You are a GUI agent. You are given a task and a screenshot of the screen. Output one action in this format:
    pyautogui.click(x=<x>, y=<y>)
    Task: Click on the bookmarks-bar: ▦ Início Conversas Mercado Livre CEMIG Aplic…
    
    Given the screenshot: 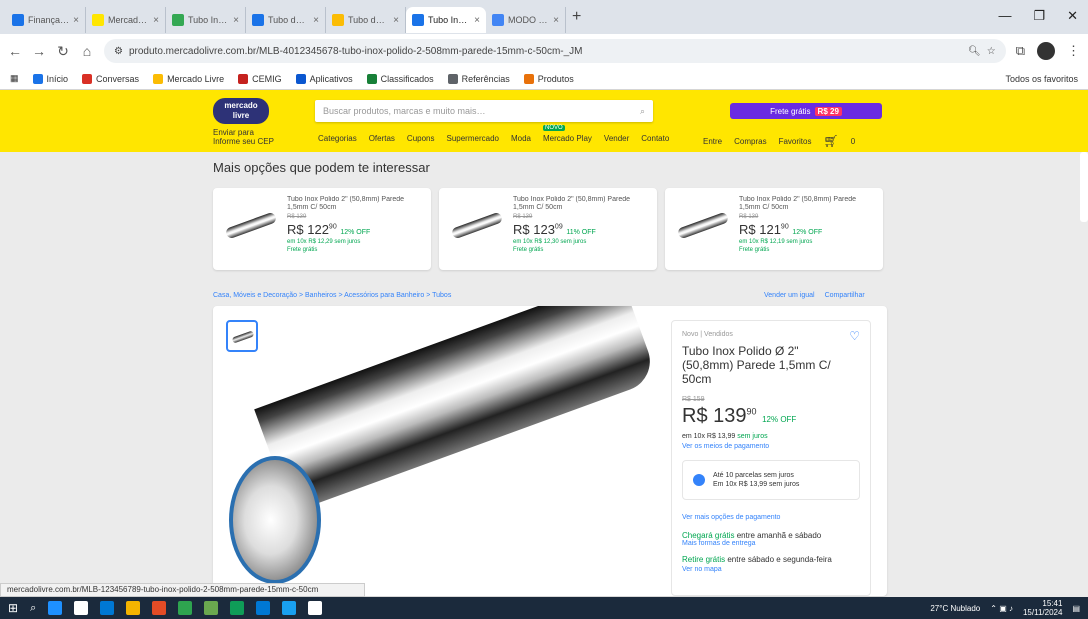 What is the action you would take?
    pyautogui.click(x=544, y=79)
    